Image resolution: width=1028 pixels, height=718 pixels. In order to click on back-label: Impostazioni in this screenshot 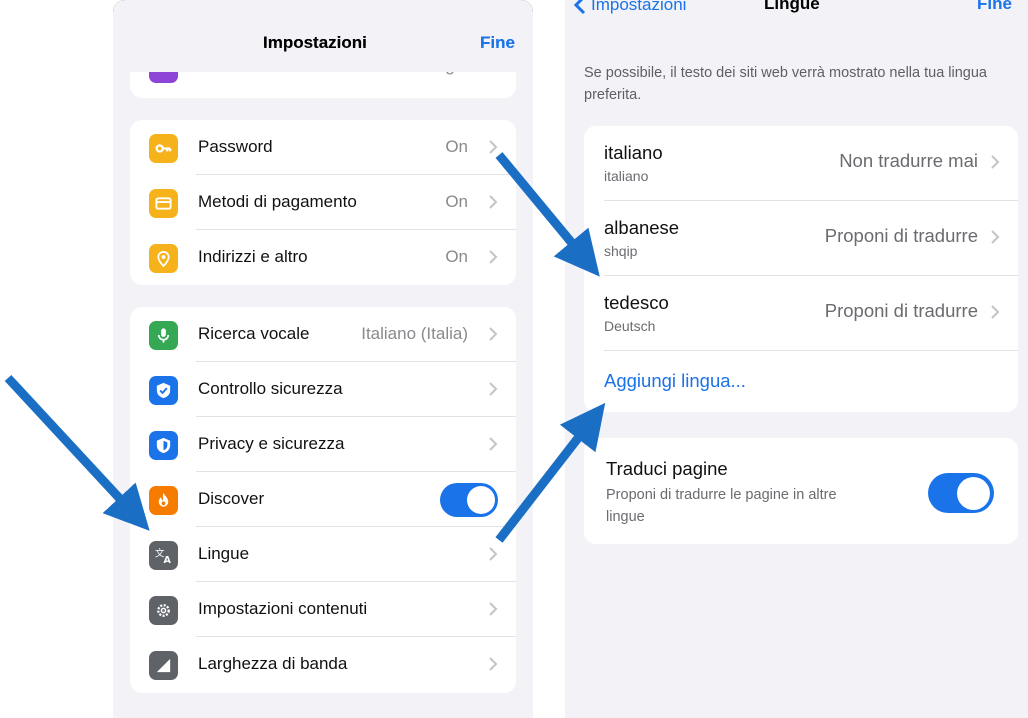, I will do `click(639, 7)`.